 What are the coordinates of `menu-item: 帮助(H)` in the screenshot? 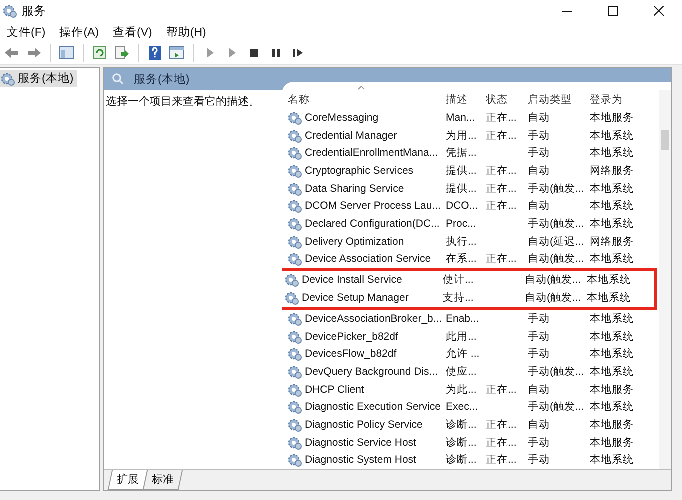 It's located at (186, 32).